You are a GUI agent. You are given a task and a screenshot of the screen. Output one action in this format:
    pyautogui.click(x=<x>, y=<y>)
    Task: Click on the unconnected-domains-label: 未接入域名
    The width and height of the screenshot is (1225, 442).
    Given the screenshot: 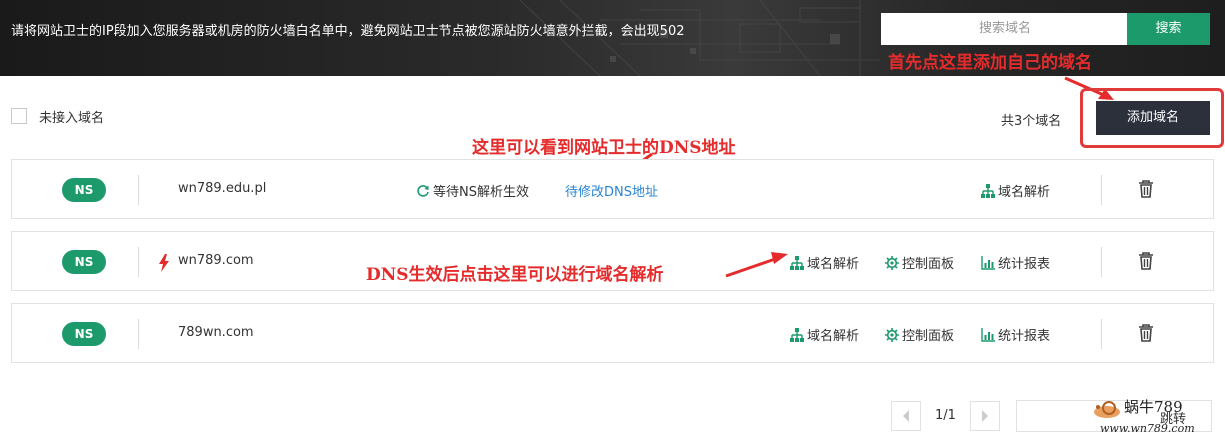 What is the action you would take?
    pyautogui.click(x=72, y=118)
    